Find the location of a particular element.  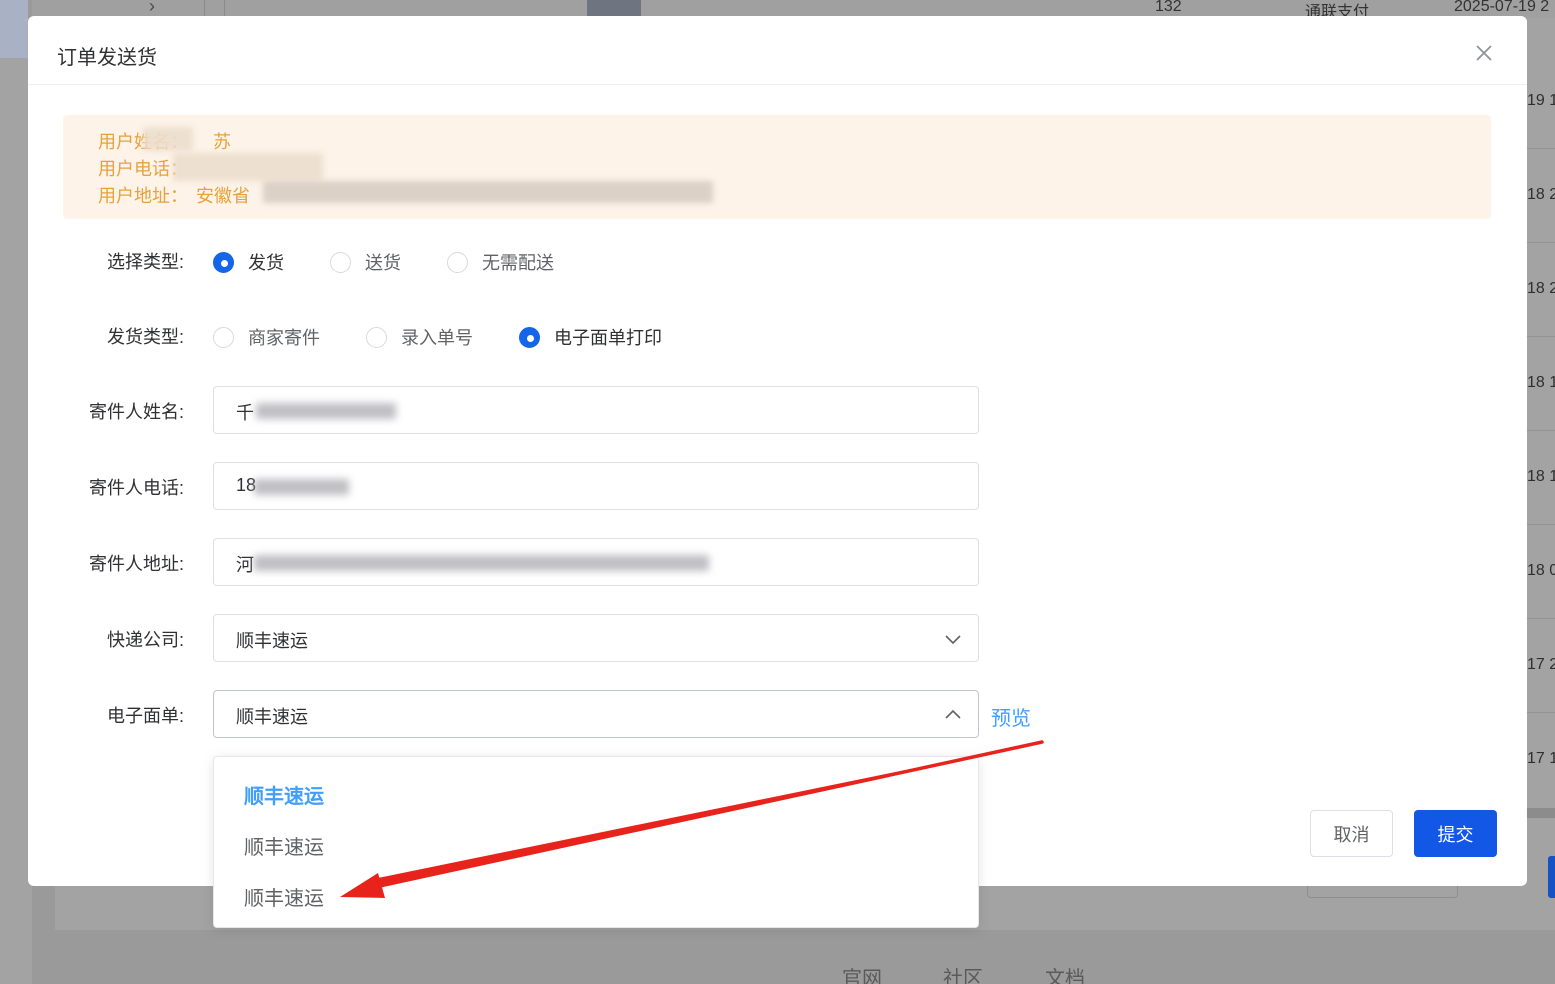

submit-button: 提交 is located at coordinates (1455, 833).